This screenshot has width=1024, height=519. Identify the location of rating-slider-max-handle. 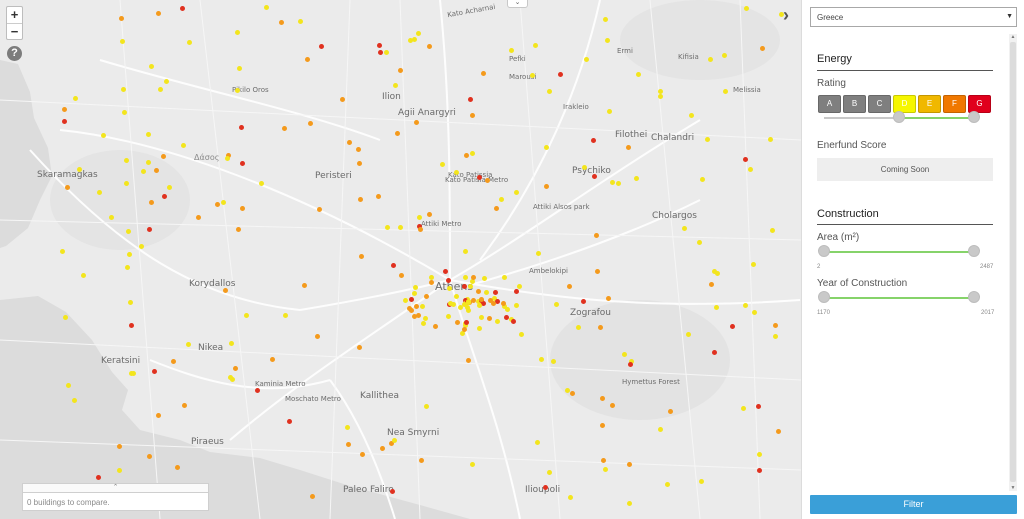
(974, 117).